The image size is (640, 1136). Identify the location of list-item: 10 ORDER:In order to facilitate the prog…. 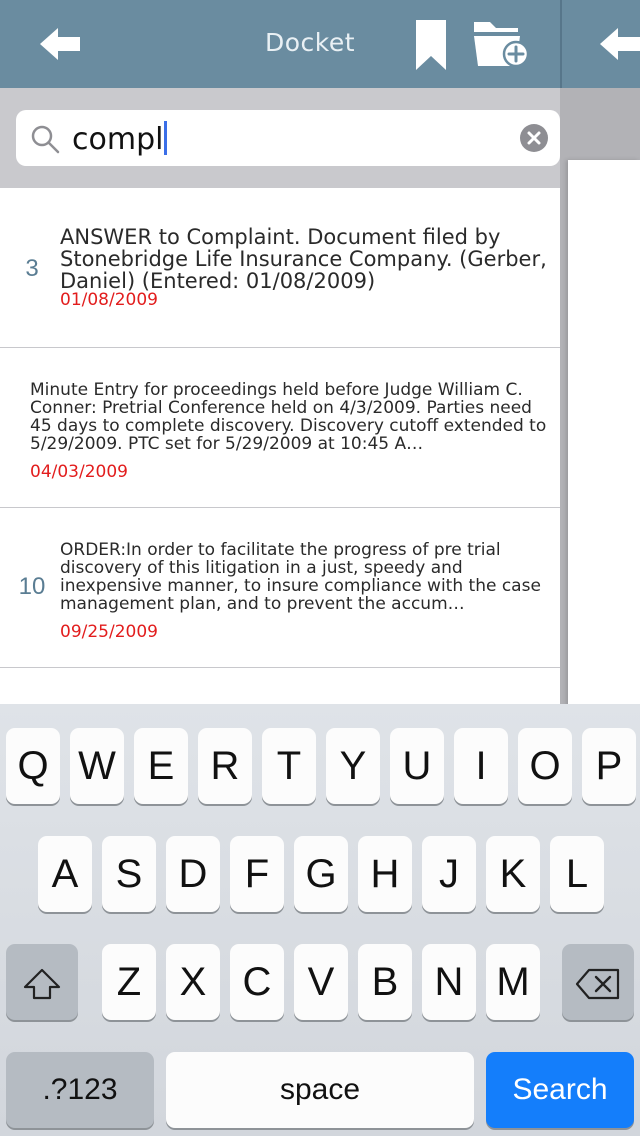
(280, 588).